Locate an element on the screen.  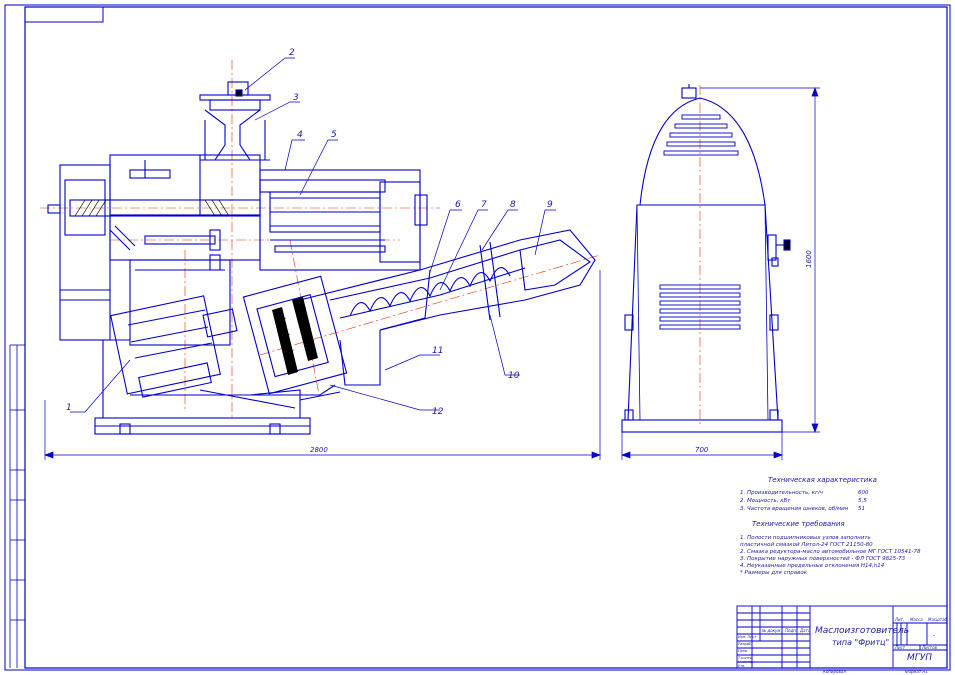
gear-hatch is located at coordinates (295, 336).